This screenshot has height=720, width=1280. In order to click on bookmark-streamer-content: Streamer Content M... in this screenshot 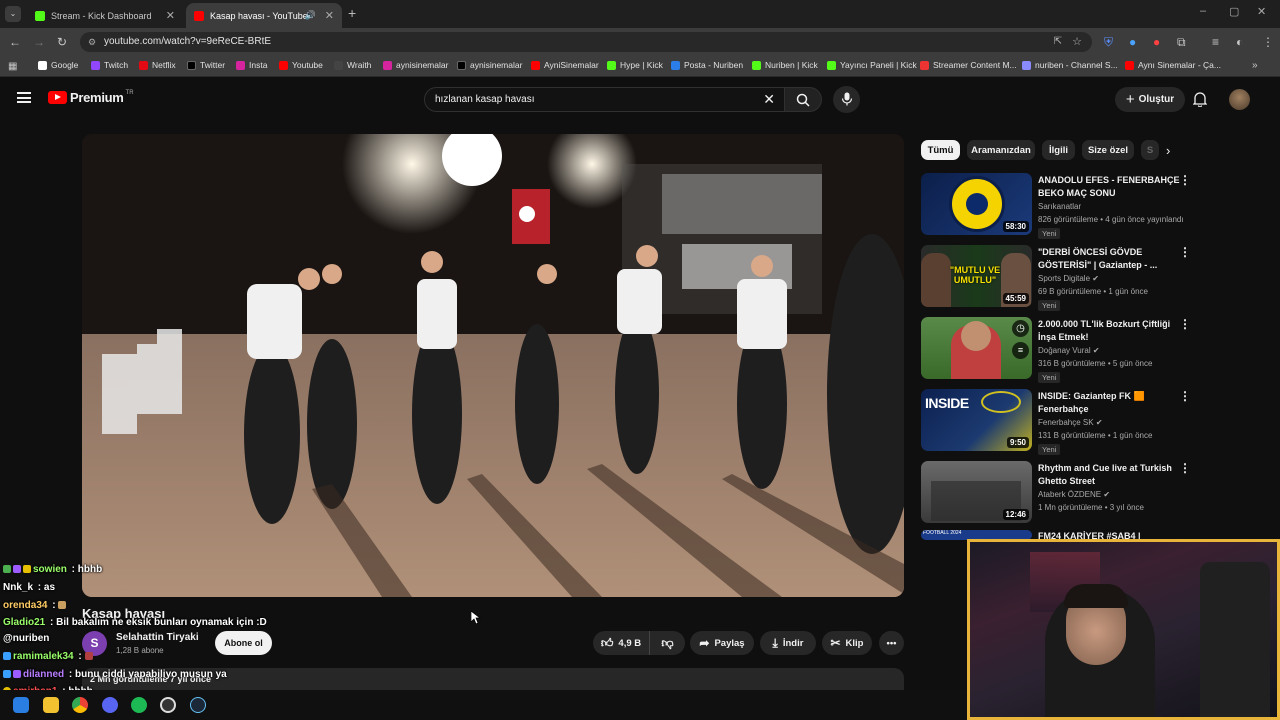, I will do `click(968, 65)`.